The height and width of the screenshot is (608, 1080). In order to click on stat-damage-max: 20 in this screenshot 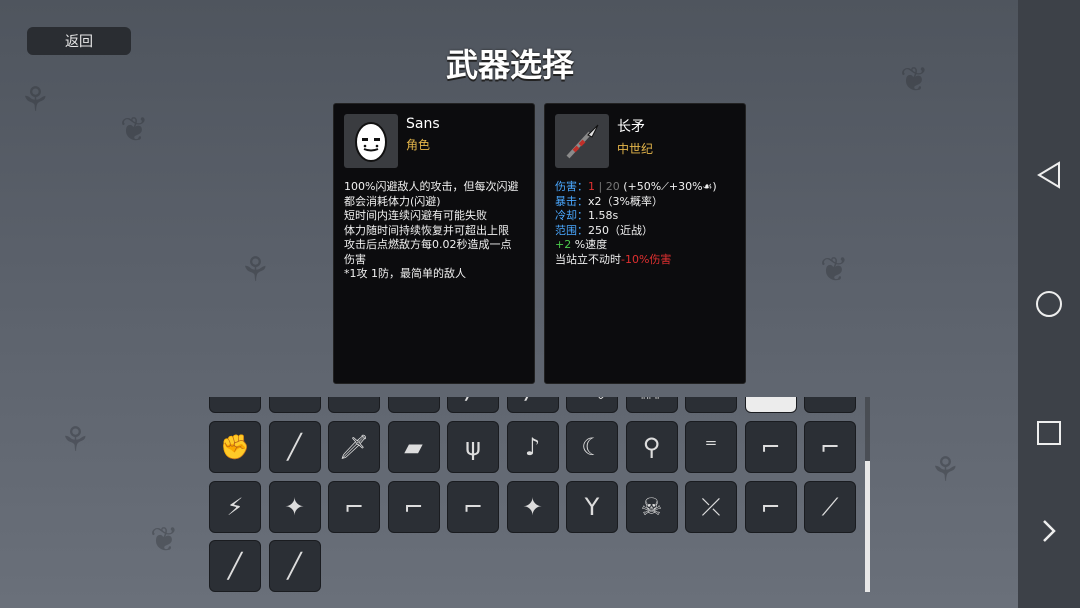, I will do `click(612, 186)`.